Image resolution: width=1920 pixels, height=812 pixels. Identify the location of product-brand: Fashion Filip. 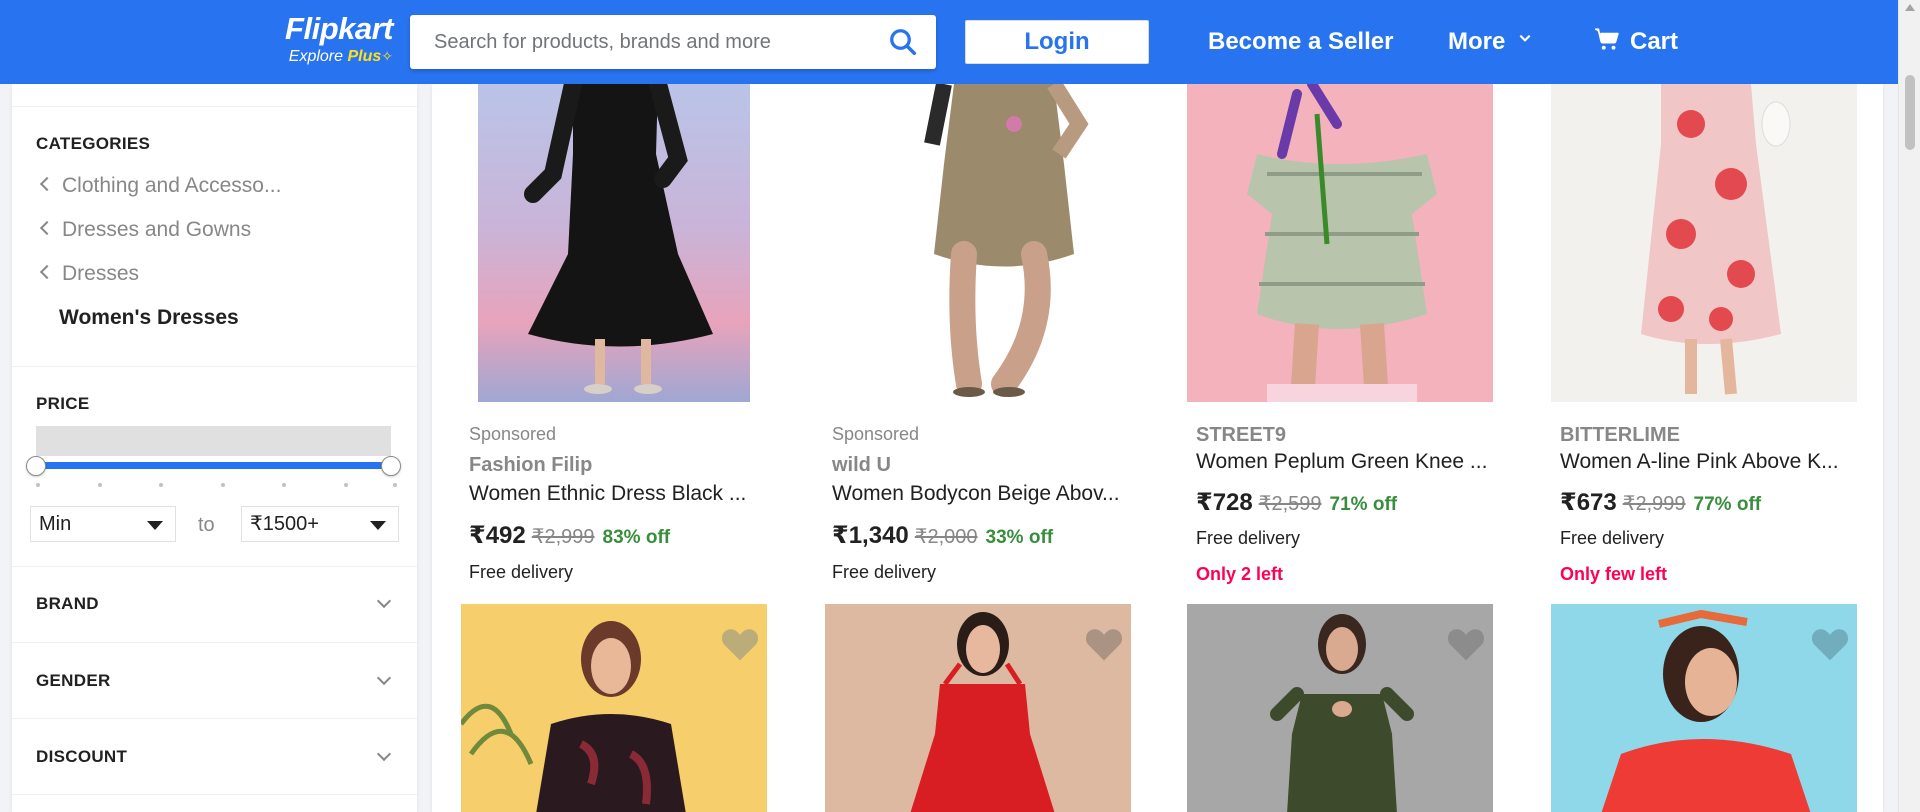
(531, 465).